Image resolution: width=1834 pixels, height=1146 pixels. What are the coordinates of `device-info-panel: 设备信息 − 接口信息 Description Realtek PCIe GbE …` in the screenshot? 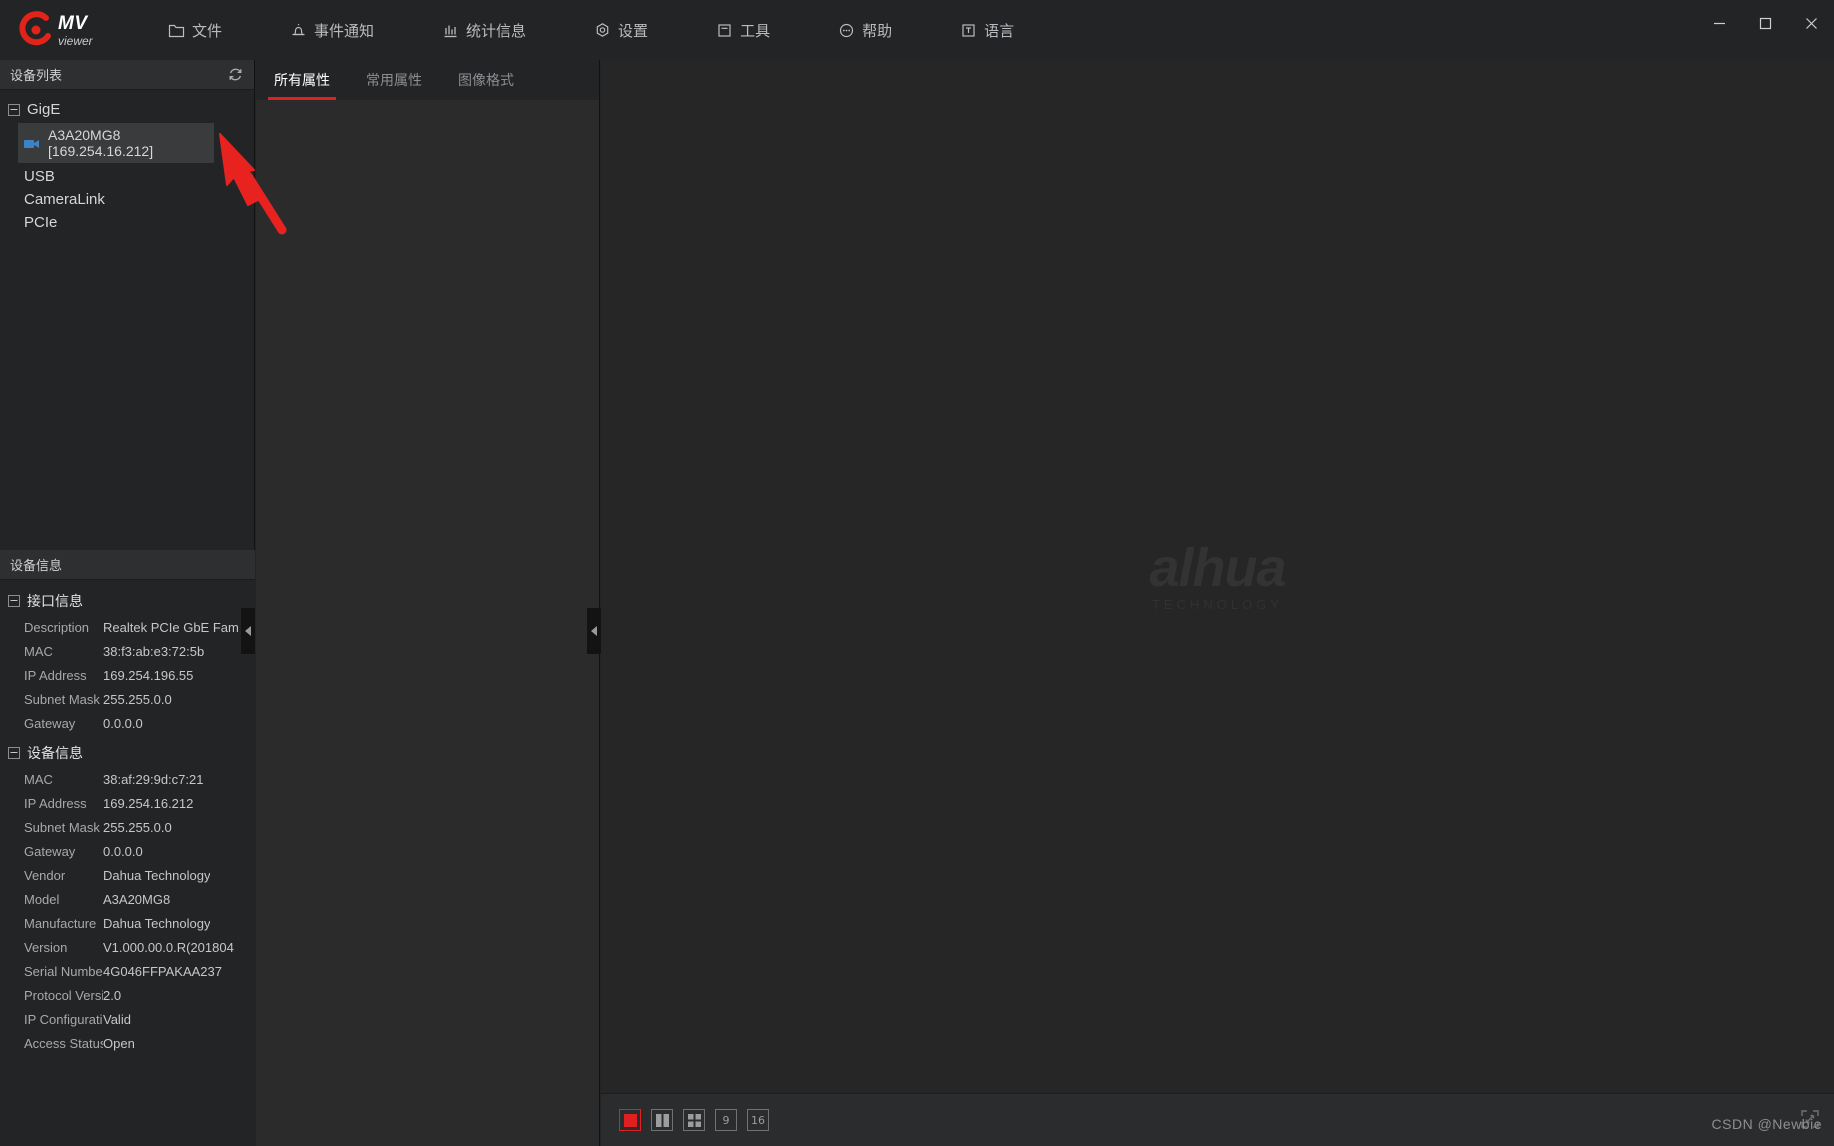 It's located at (127, 848).